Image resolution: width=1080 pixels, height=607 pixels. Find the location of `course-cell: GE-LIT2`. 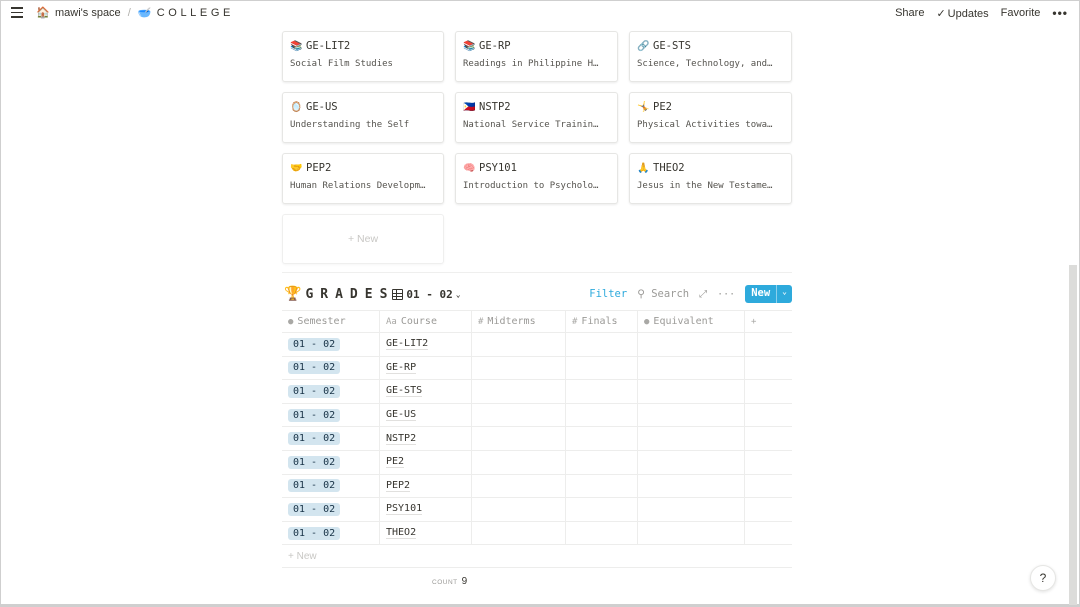

course-cell: GE-LIT2 is located at coordinates (426, 344).